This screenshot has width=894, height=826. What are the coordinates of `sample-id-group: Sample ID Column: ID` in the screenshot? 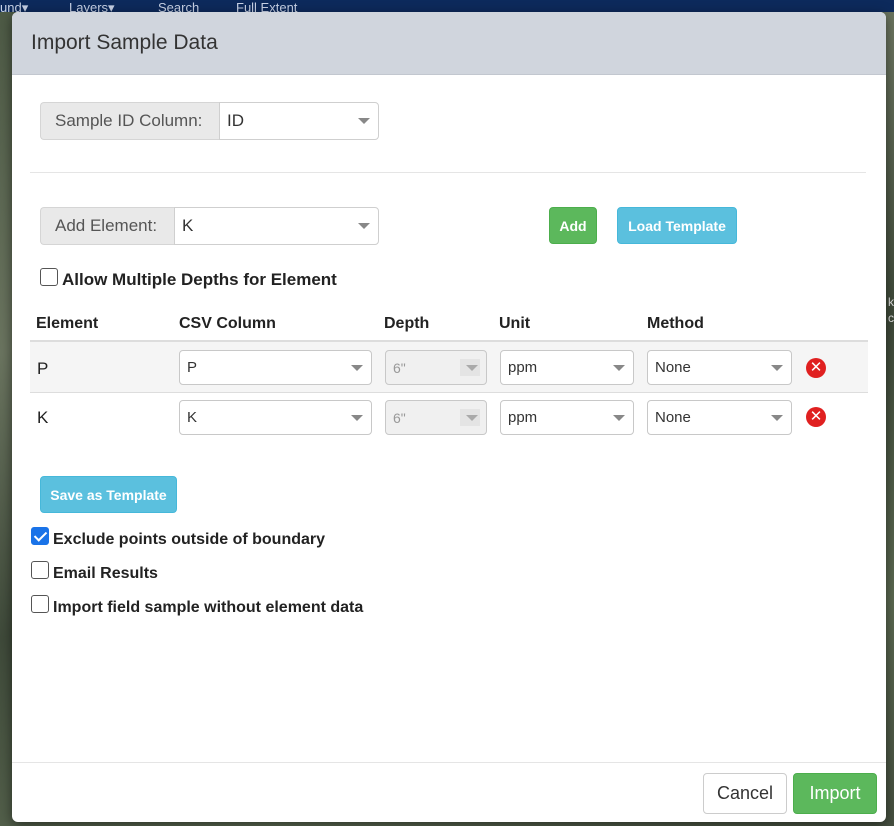 It's located at (209, 121).